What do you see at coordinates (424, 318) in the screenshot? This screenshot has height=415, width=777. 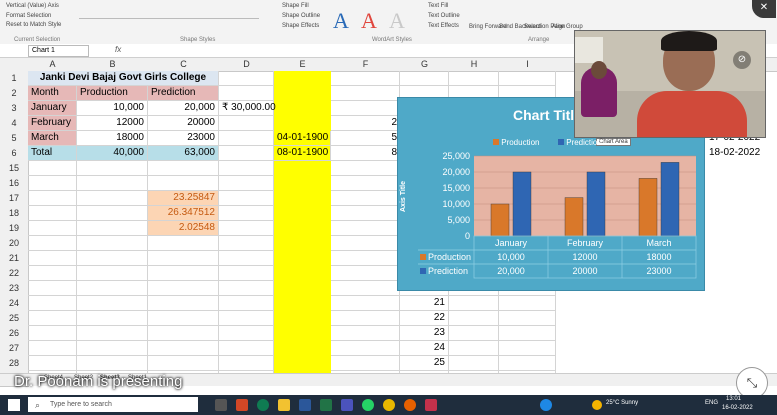 I see `cell-g25: 22` at bounding box center [424, 318].